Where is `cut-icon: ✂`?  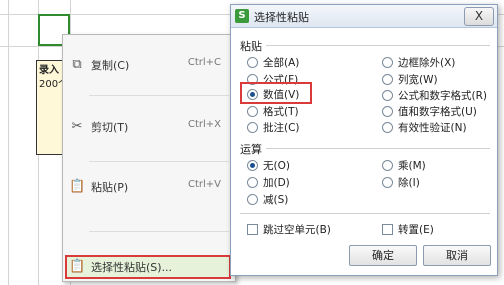
cut-icon: ✂ is located at coordinates (77, 126).